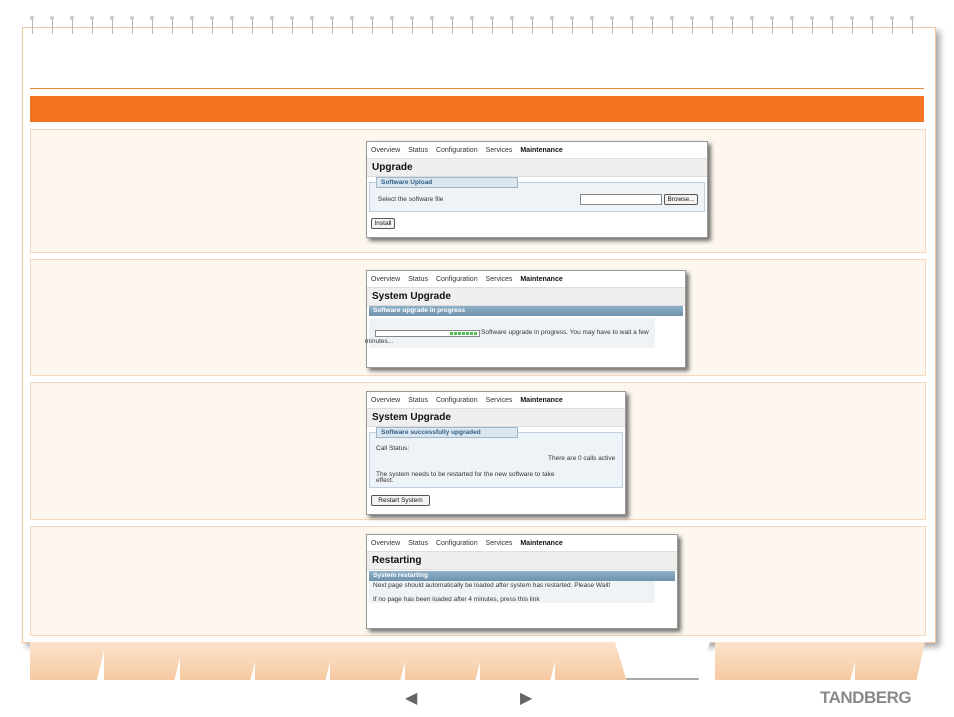 The image size is (954, 717). Describe the element at coordinates (427, 333) in the screenshot. I see `upgrade-progress-bar` at that location.